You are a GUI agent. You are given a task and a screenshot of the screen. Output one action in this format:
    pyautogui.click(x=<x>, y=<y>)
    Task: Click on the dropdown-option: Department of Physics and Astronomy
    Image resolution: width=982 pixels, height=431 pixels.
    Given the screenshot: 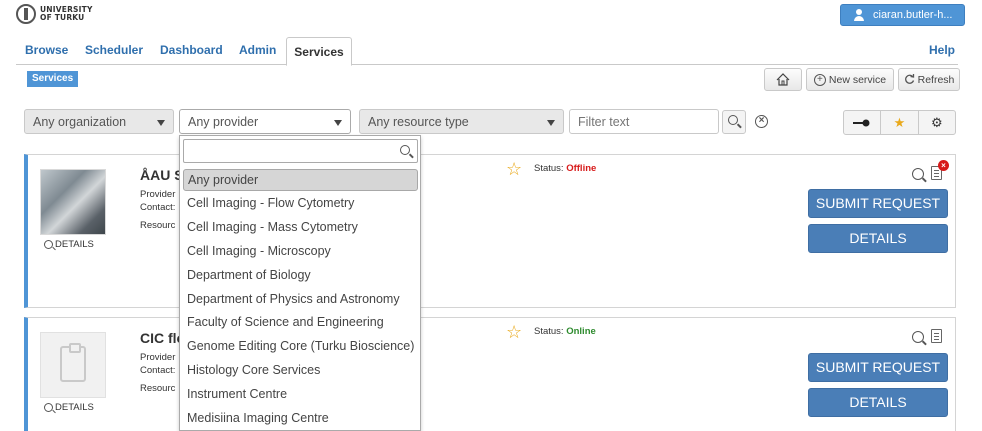 What is the action you would take?
    pyautogui.click(x=300, y=300)
    